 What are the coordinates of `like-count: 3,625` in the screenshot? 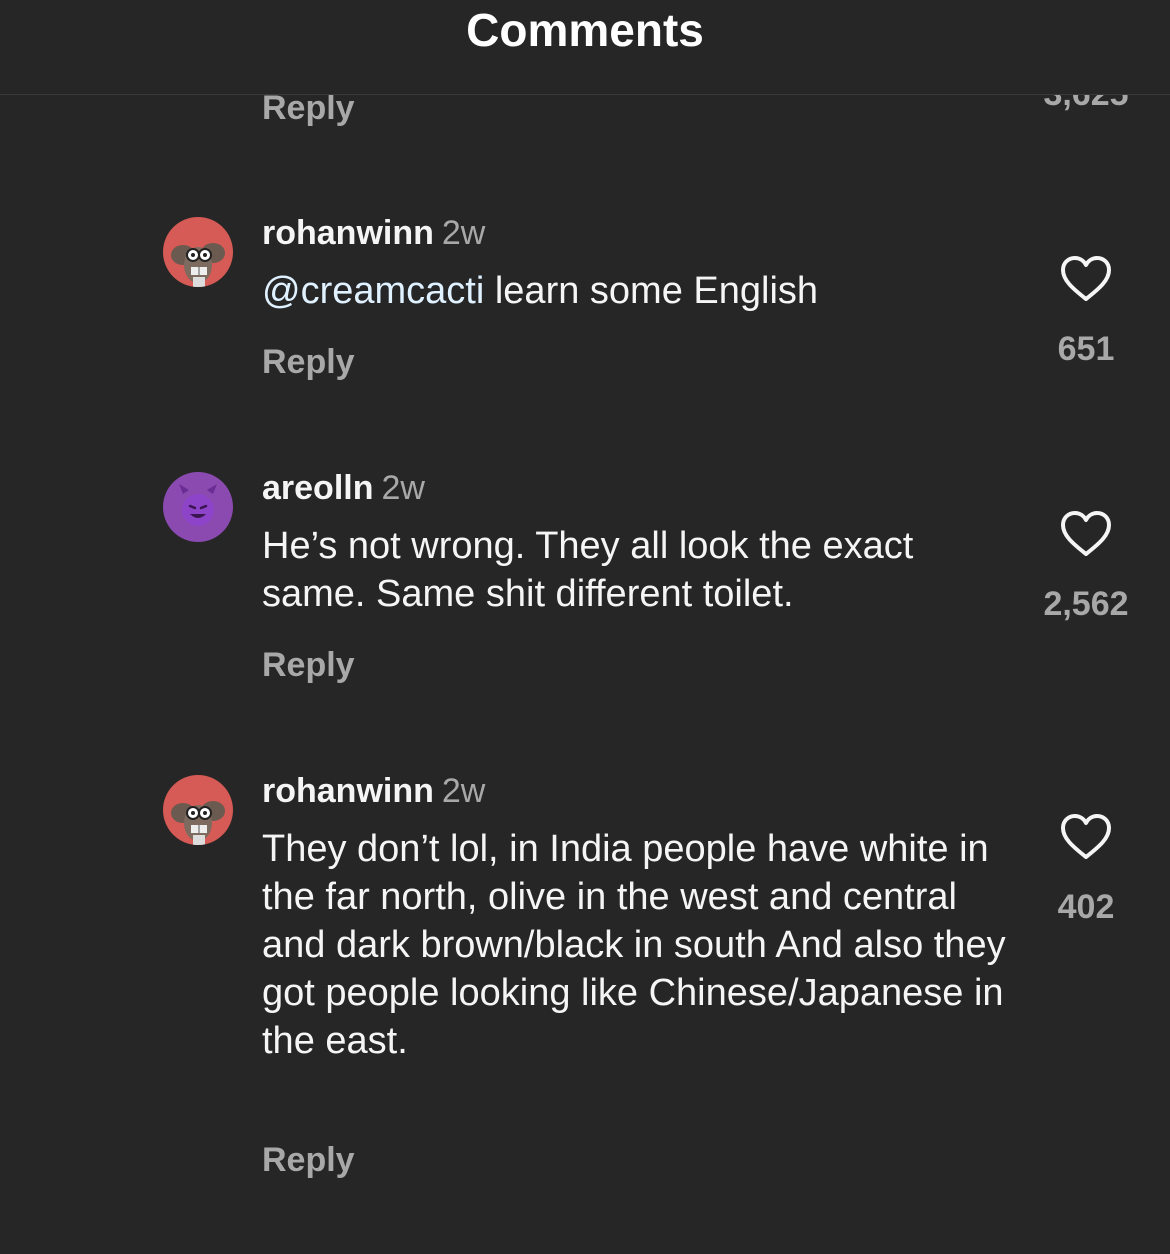 It's located at (1086, 104).